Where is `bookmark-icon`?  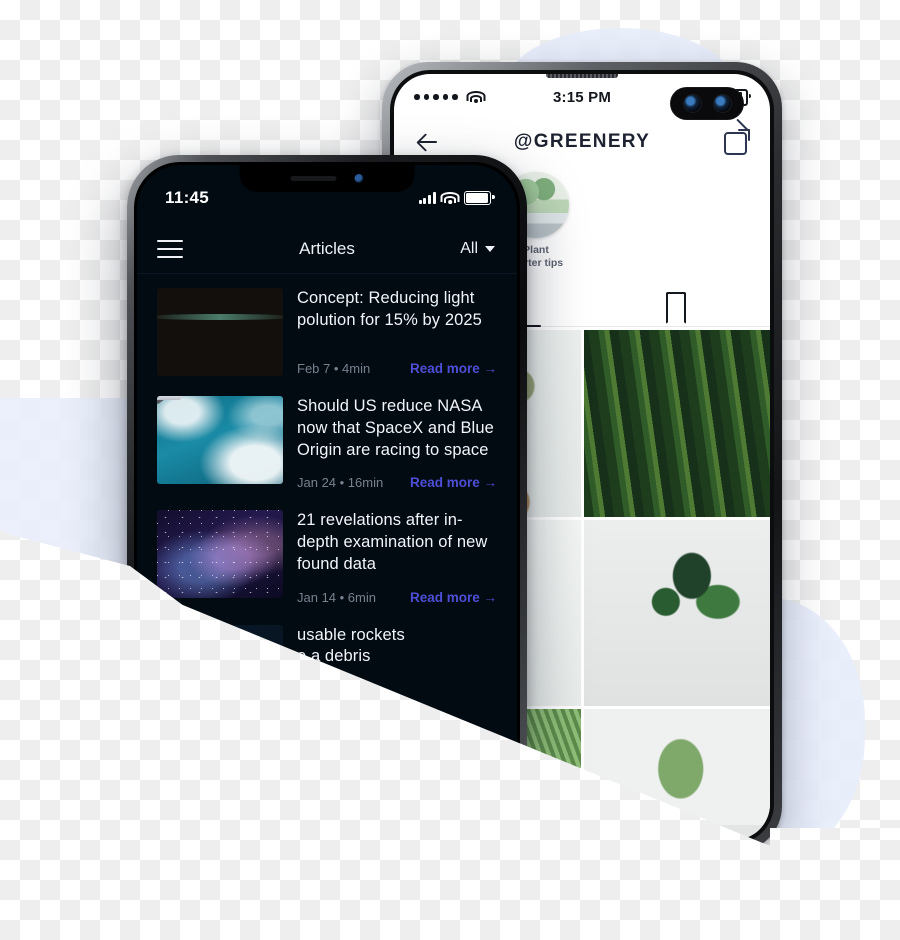 bookmark-icon is located at coordinates (676, 303).